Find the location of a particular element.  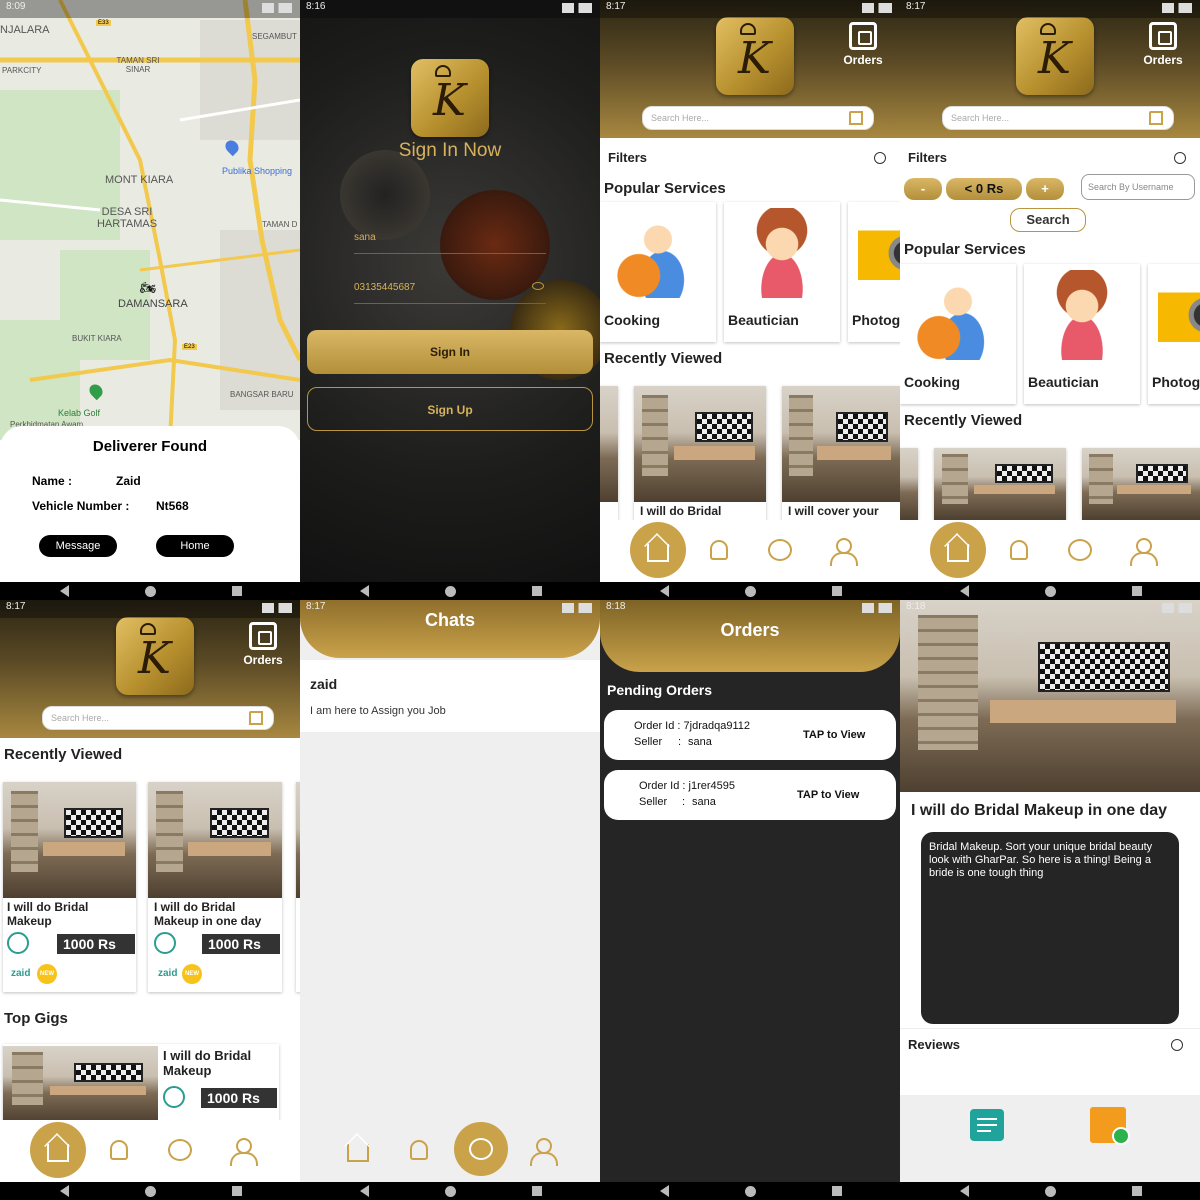

name-value: Zaid is located at coordinates (128, 481).